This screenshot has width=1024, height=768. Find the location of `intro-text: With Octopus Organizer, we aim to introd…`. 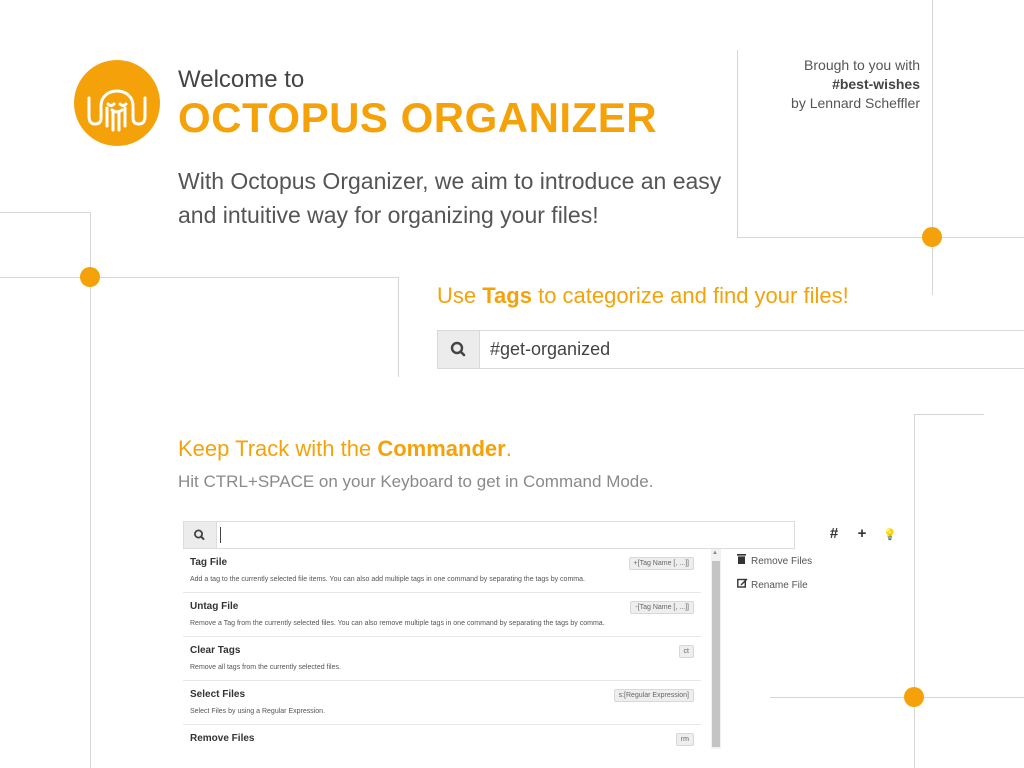

intro-text: With Octopus Organizer, we aim to introd… is located at coordinates (450, 198).